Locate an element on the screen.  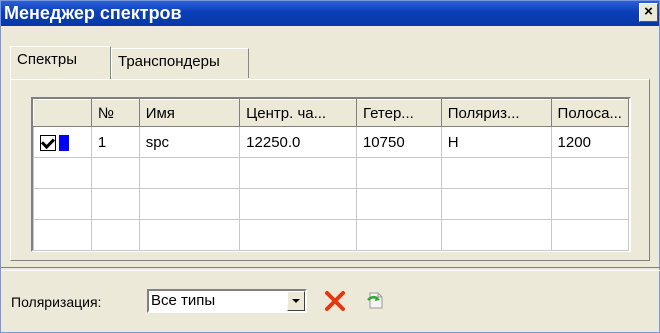
delete-icon is located at coordinates (335, 301).